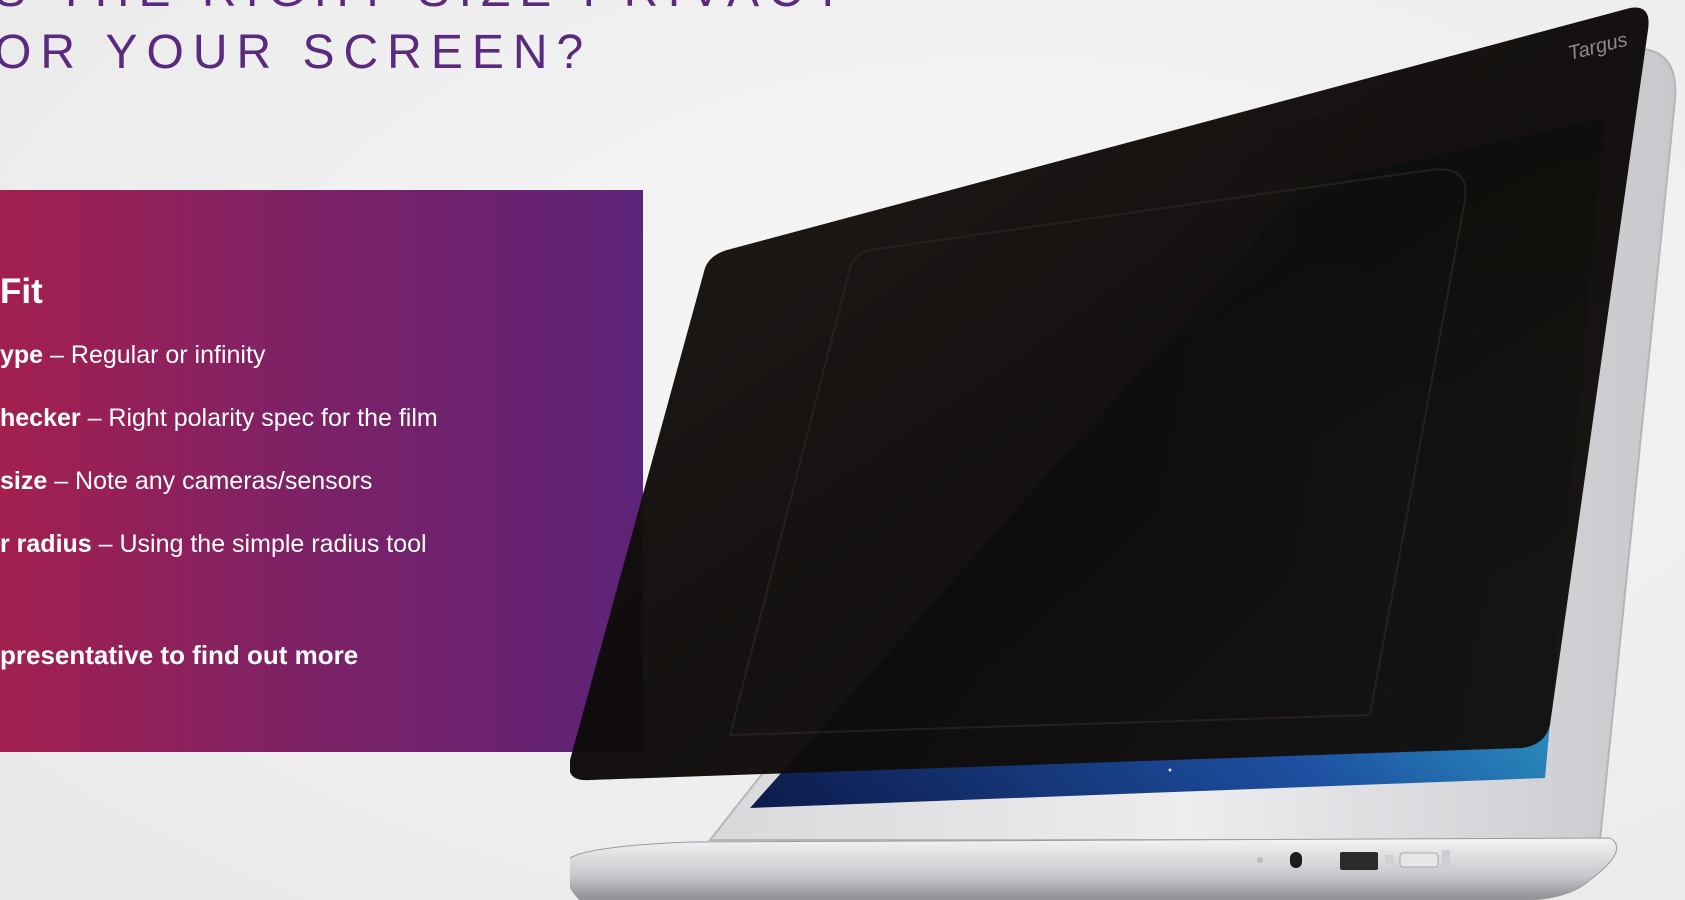 This screenshot has height=900, width=1685. What do you see at coordinates (219, 560) in the screenshot?
I see `checklist-item-radius: r radius – Using the simple radius tool` at bounding box center [219, 560].